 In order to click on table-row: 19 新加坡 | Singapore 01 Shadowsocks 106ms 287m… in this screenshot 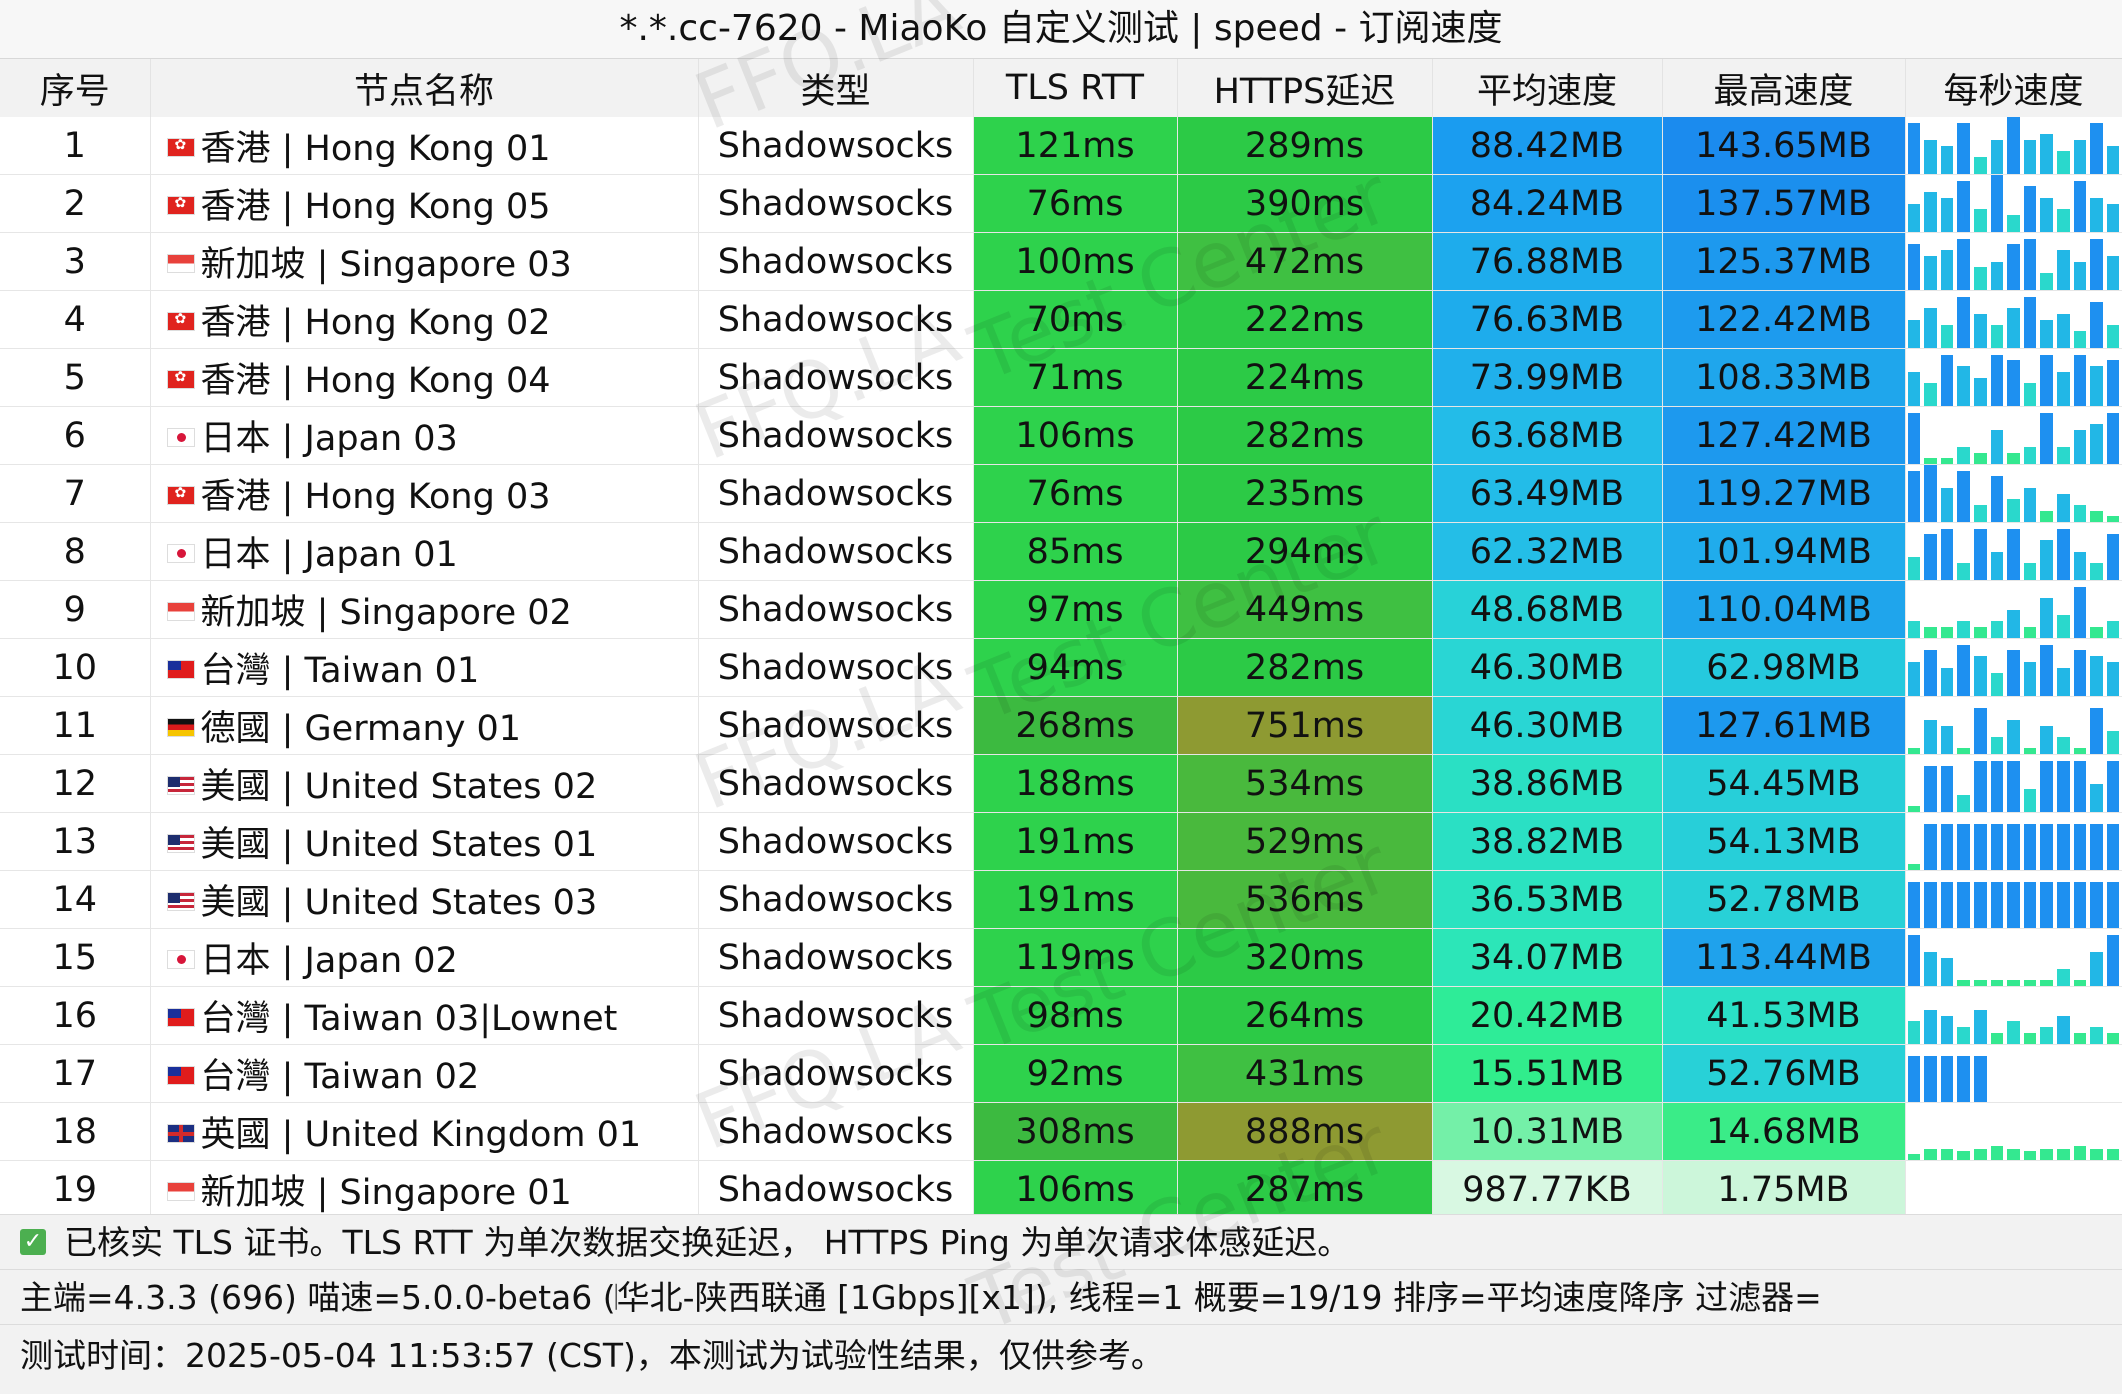, I will do `click(1061, 1189)`.